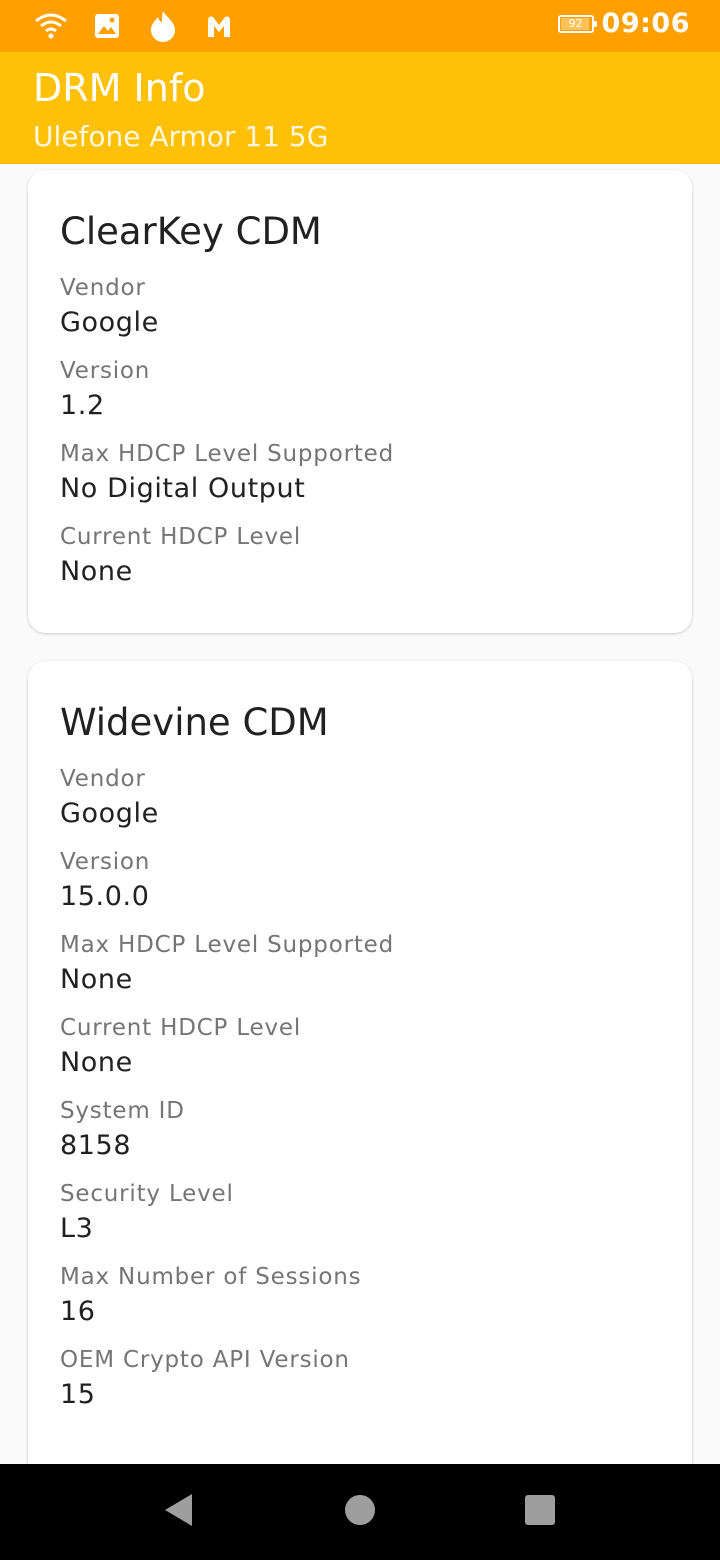  I want to click on back-icon, so click(179, 1512).